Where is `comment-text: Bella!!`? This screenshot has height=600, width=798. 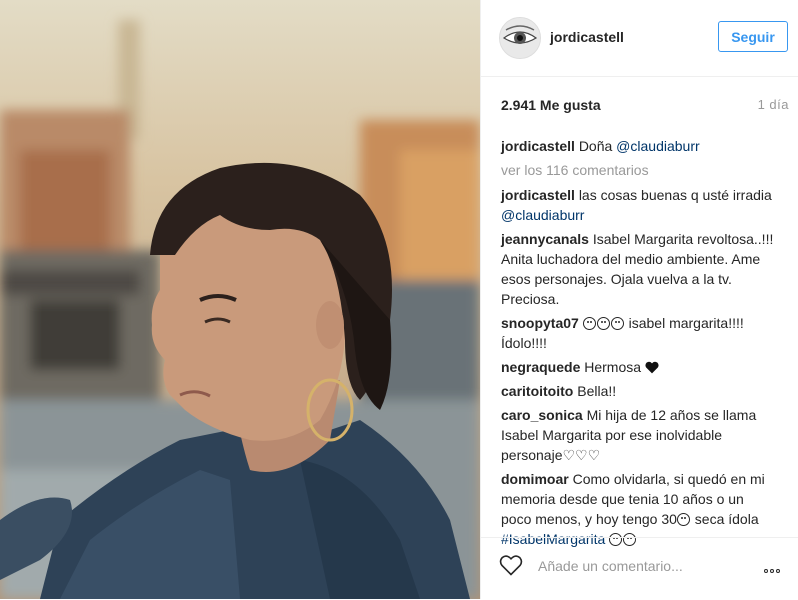
comment-text: Bella!! is located at coordinates (597, 391).